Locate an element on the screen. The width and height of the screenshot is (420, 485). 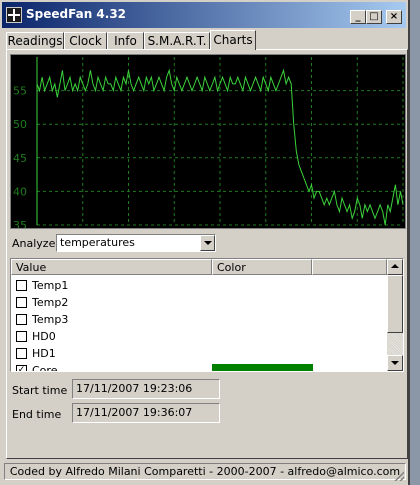
maximize-button: □ is located at coordinates (374, 17).